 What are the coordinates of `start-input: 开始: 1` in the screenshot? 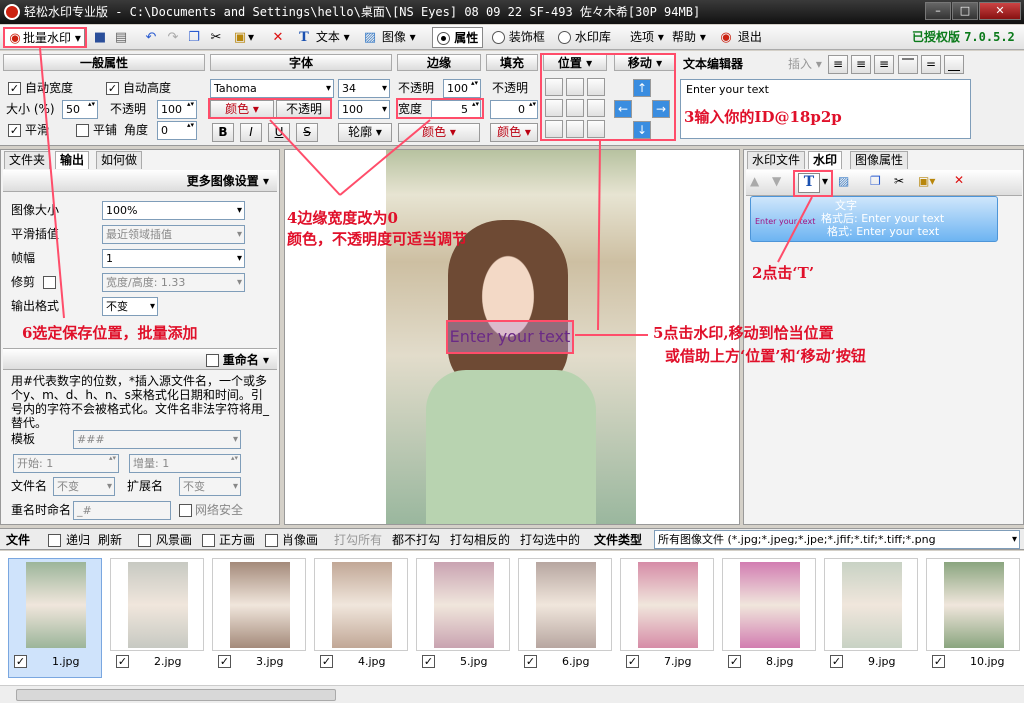 It's located at (66, 463).